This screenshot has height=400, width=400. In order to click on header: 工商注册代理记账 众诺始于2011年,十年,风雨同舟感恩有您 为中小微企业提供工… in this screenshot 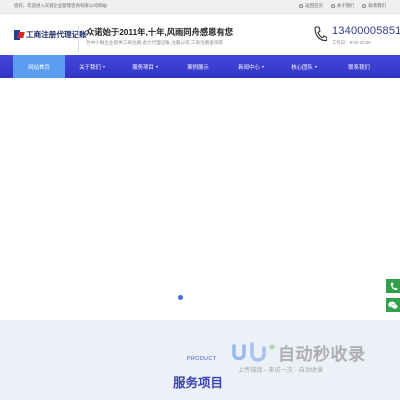, I will do `click(200, 34)`.